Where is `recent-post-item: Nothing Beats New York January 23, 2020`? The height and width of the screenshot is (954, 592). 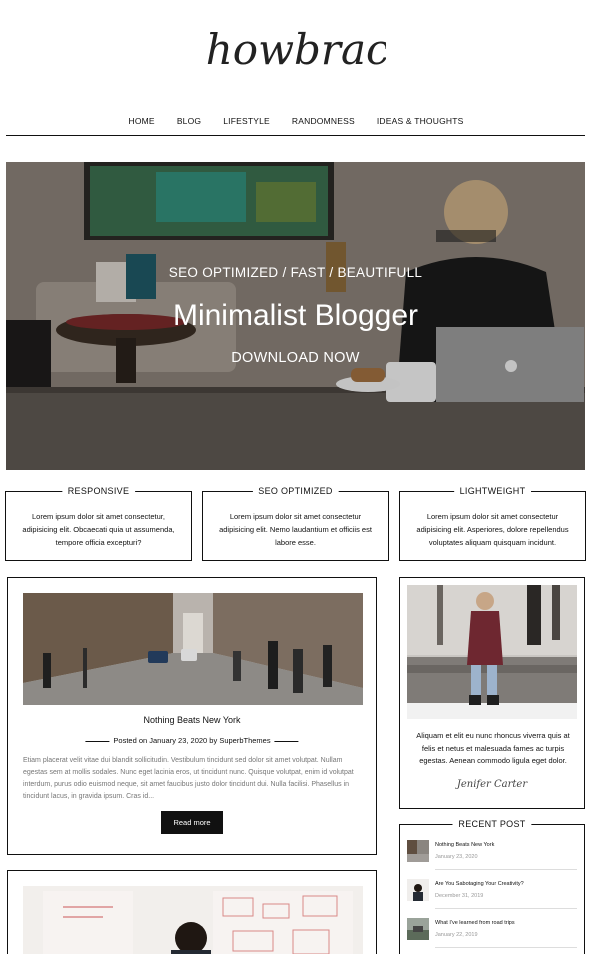 recent-post-item: Nothing Beats New York January 23, 2020 is located at coordinates (492, 855).